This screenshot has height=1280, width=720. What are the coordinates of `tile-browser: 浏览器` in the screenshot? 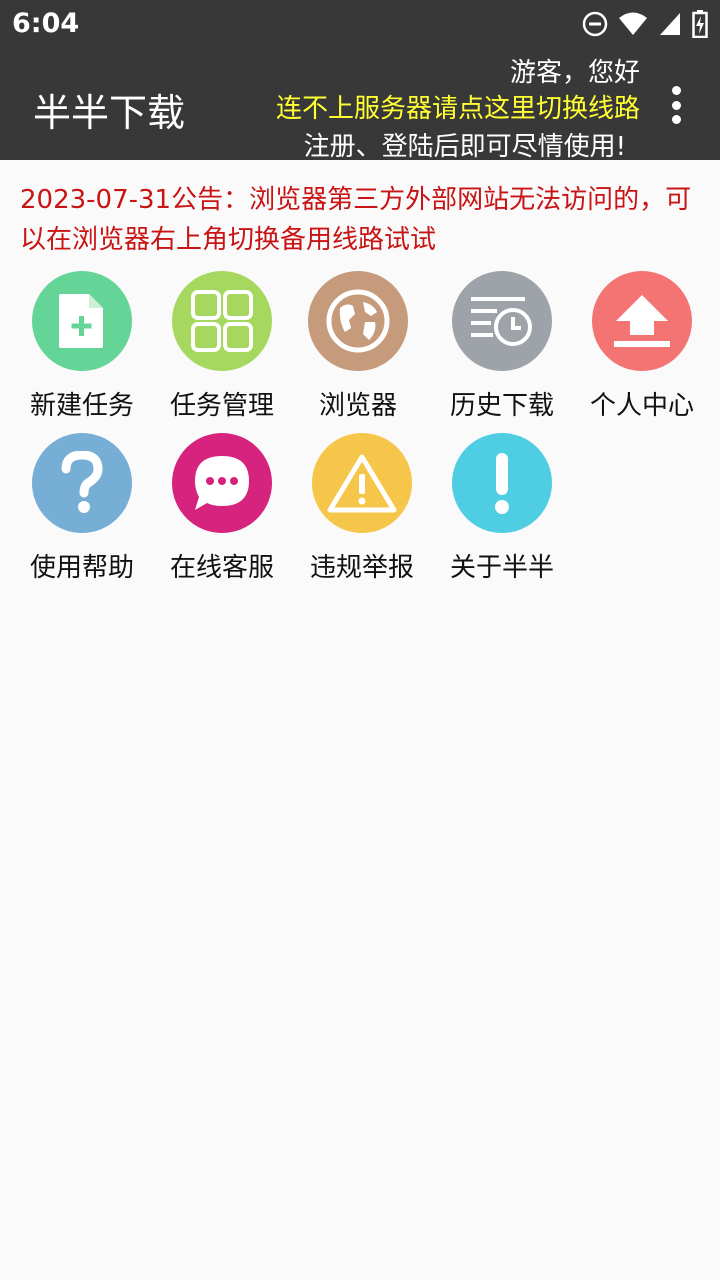 It's located at (358, 346).